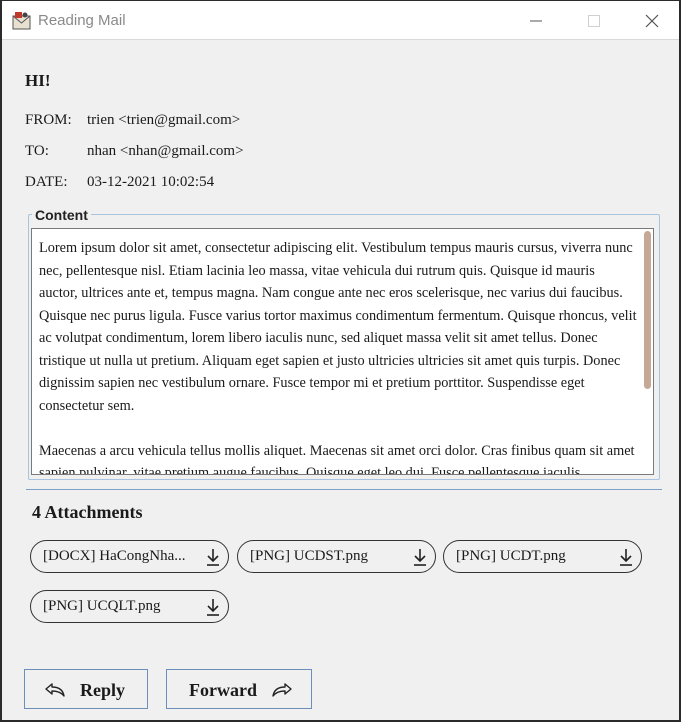 The width and height of the screenshot is (681, 722). I want to click on date-label: DATE:, so click(46, 182).